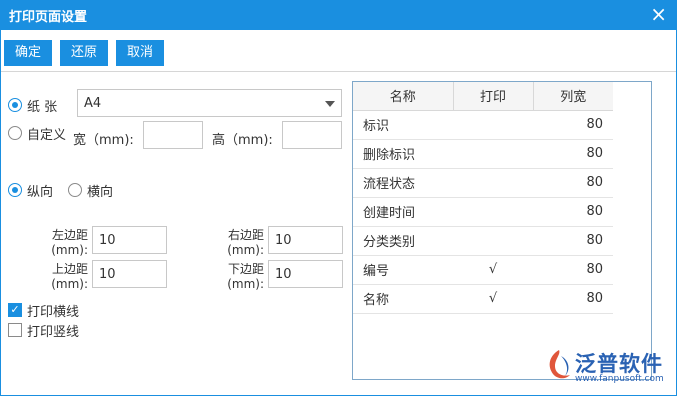 This screenshot has width=677, height=396. Describe the element at coordinates (312, 135) in the screenshot. I see `height-input` at that location.